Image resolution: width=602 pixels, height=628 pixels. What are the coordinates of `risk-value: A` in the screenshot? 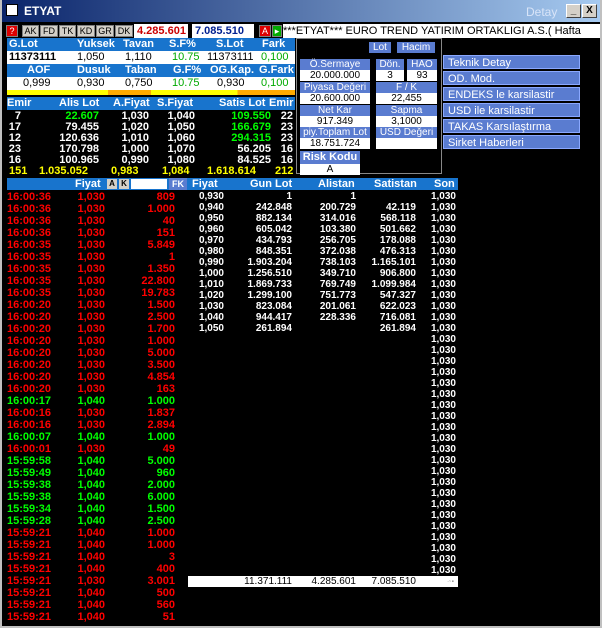 It's located at (330, 169).